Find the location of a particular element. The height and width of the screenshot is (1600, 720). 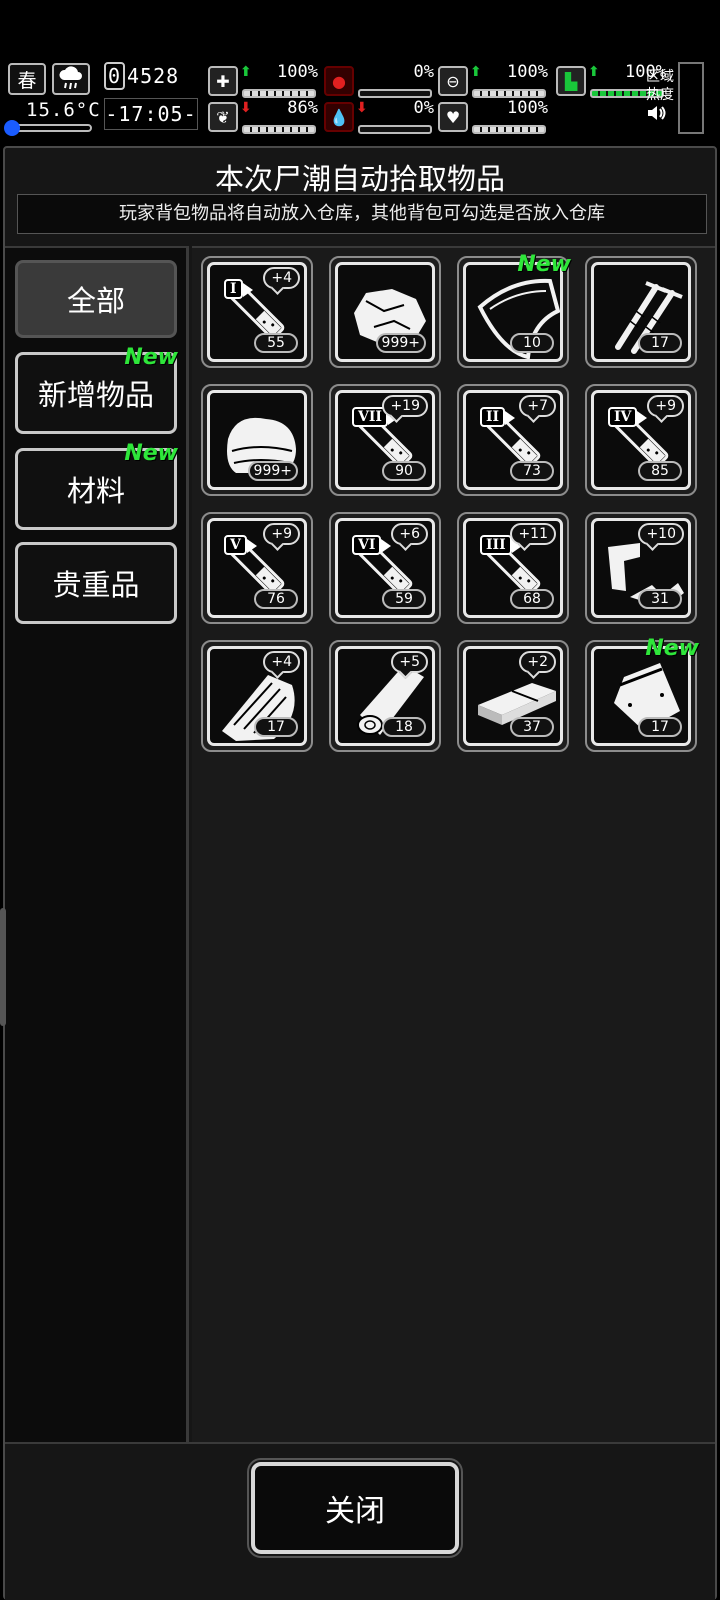

item-tier-badge: I is located at coordinates (238, 289).